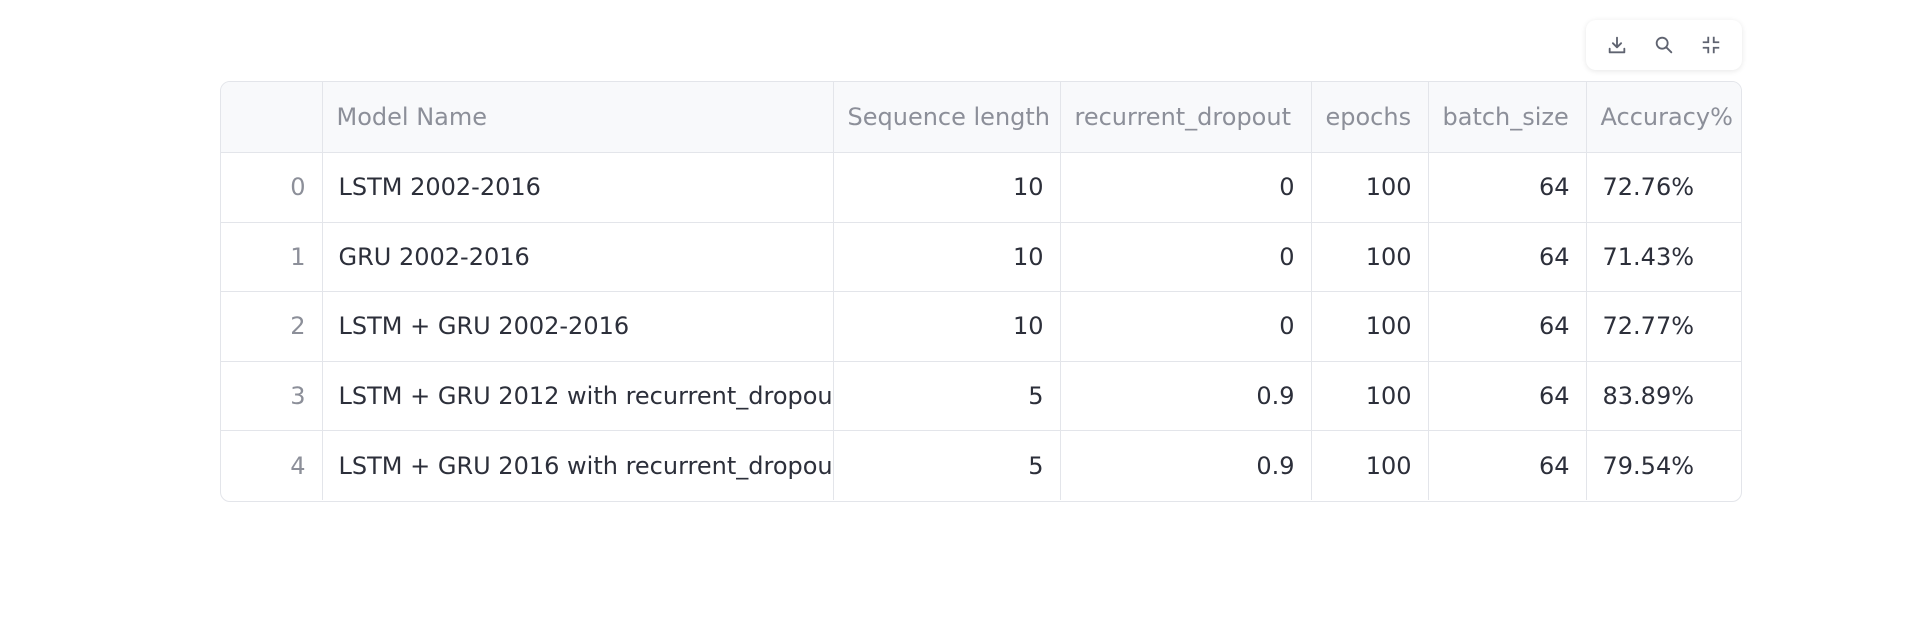  Describe the element at coordinates (1663, 117) in the screenshot. I see `column-header-accuracy: Accuracy%` at that location.